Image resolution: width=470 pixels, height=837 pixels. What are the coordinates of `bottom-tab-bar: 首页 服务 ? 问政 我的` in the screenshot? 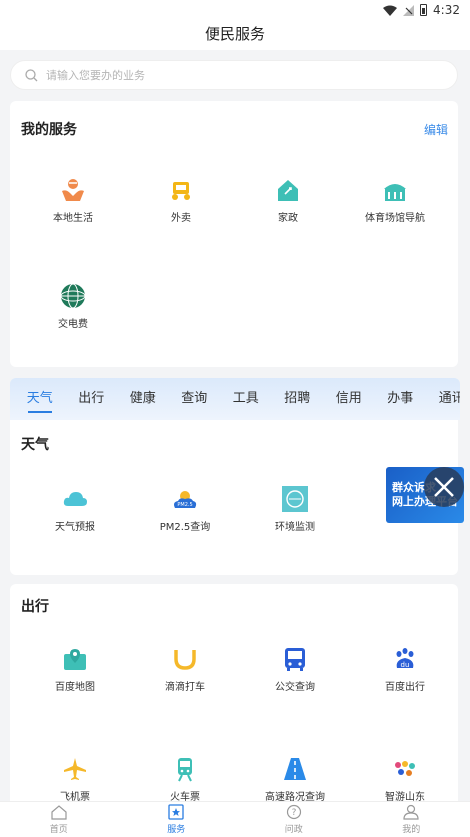 It's located at (235, 819).